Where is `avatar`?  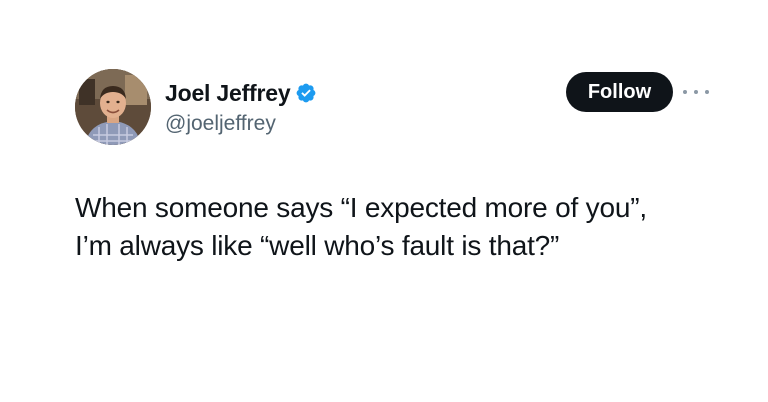 avatar is located at coordinates (113, 107).